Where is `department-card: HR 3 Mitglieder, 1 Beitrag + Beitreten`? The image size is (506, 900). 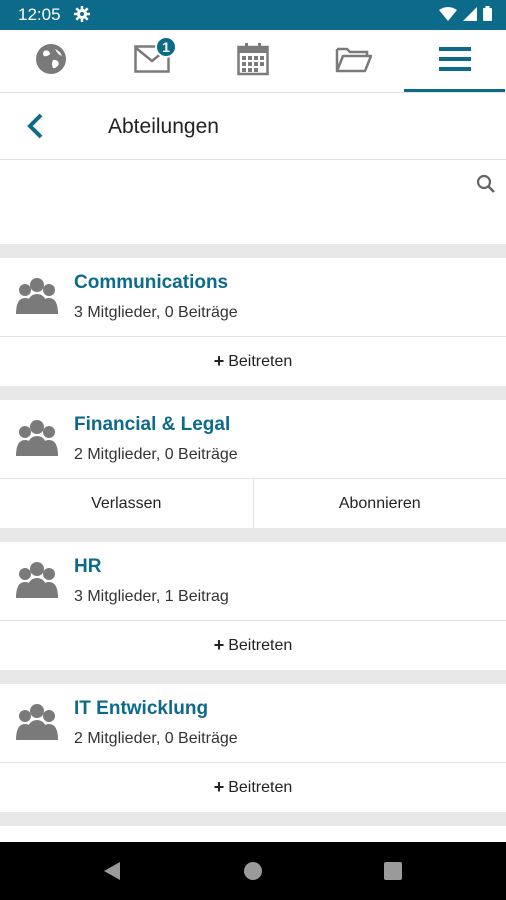
department-card: HR 3 Mitglieder, 1 Beitrag + Beitreten is located at coordinates (253, 606).